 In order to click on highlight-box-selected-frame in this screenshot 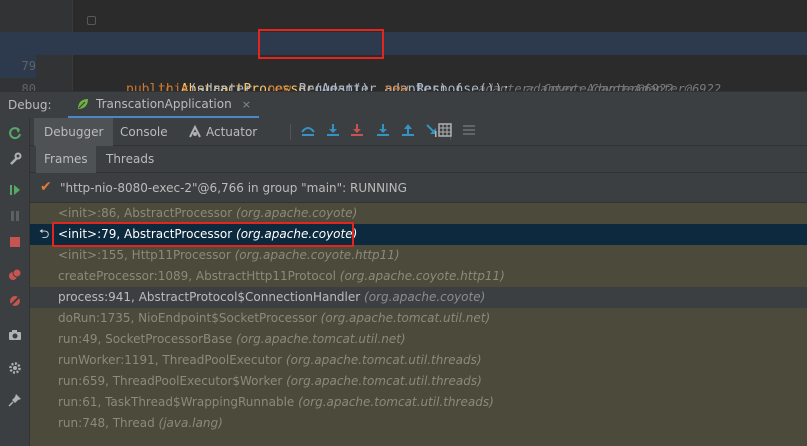, I will do `click(203, 234)`.